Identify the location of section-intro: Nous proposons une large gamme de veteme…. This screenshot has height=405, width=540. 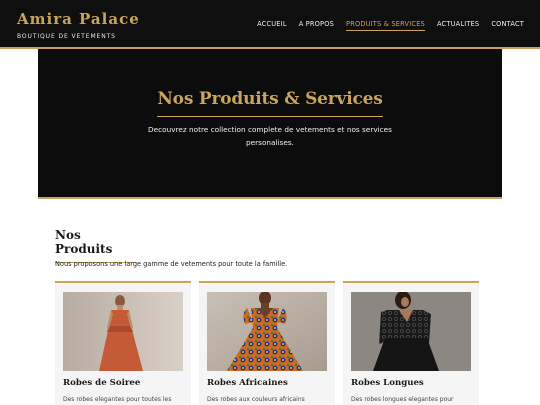
(171, 264).